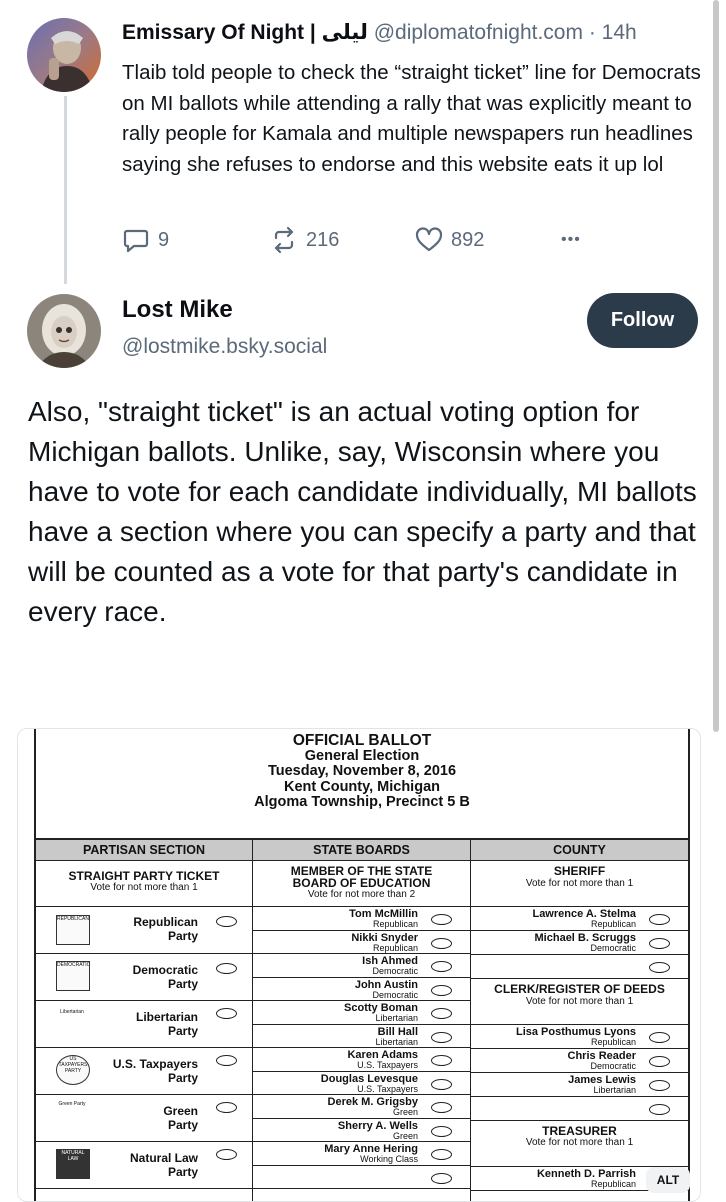  I want to click on post1-handle: @diplomatofnight.com, so click(478, 32).